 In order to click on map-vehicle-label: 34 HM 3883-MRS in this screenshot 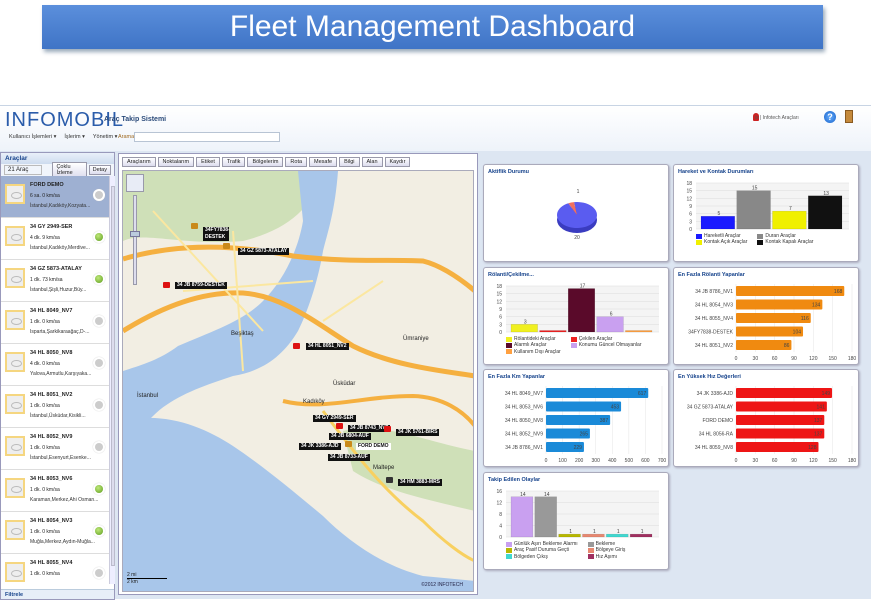, I will do `click(420, 482)`.